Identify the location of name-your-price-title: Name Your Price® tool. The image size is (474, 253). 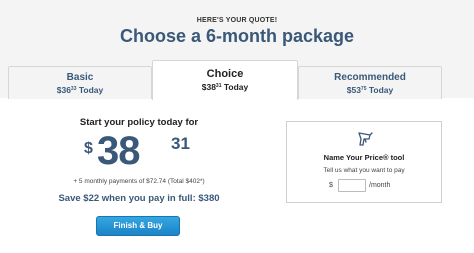
(364, 157).